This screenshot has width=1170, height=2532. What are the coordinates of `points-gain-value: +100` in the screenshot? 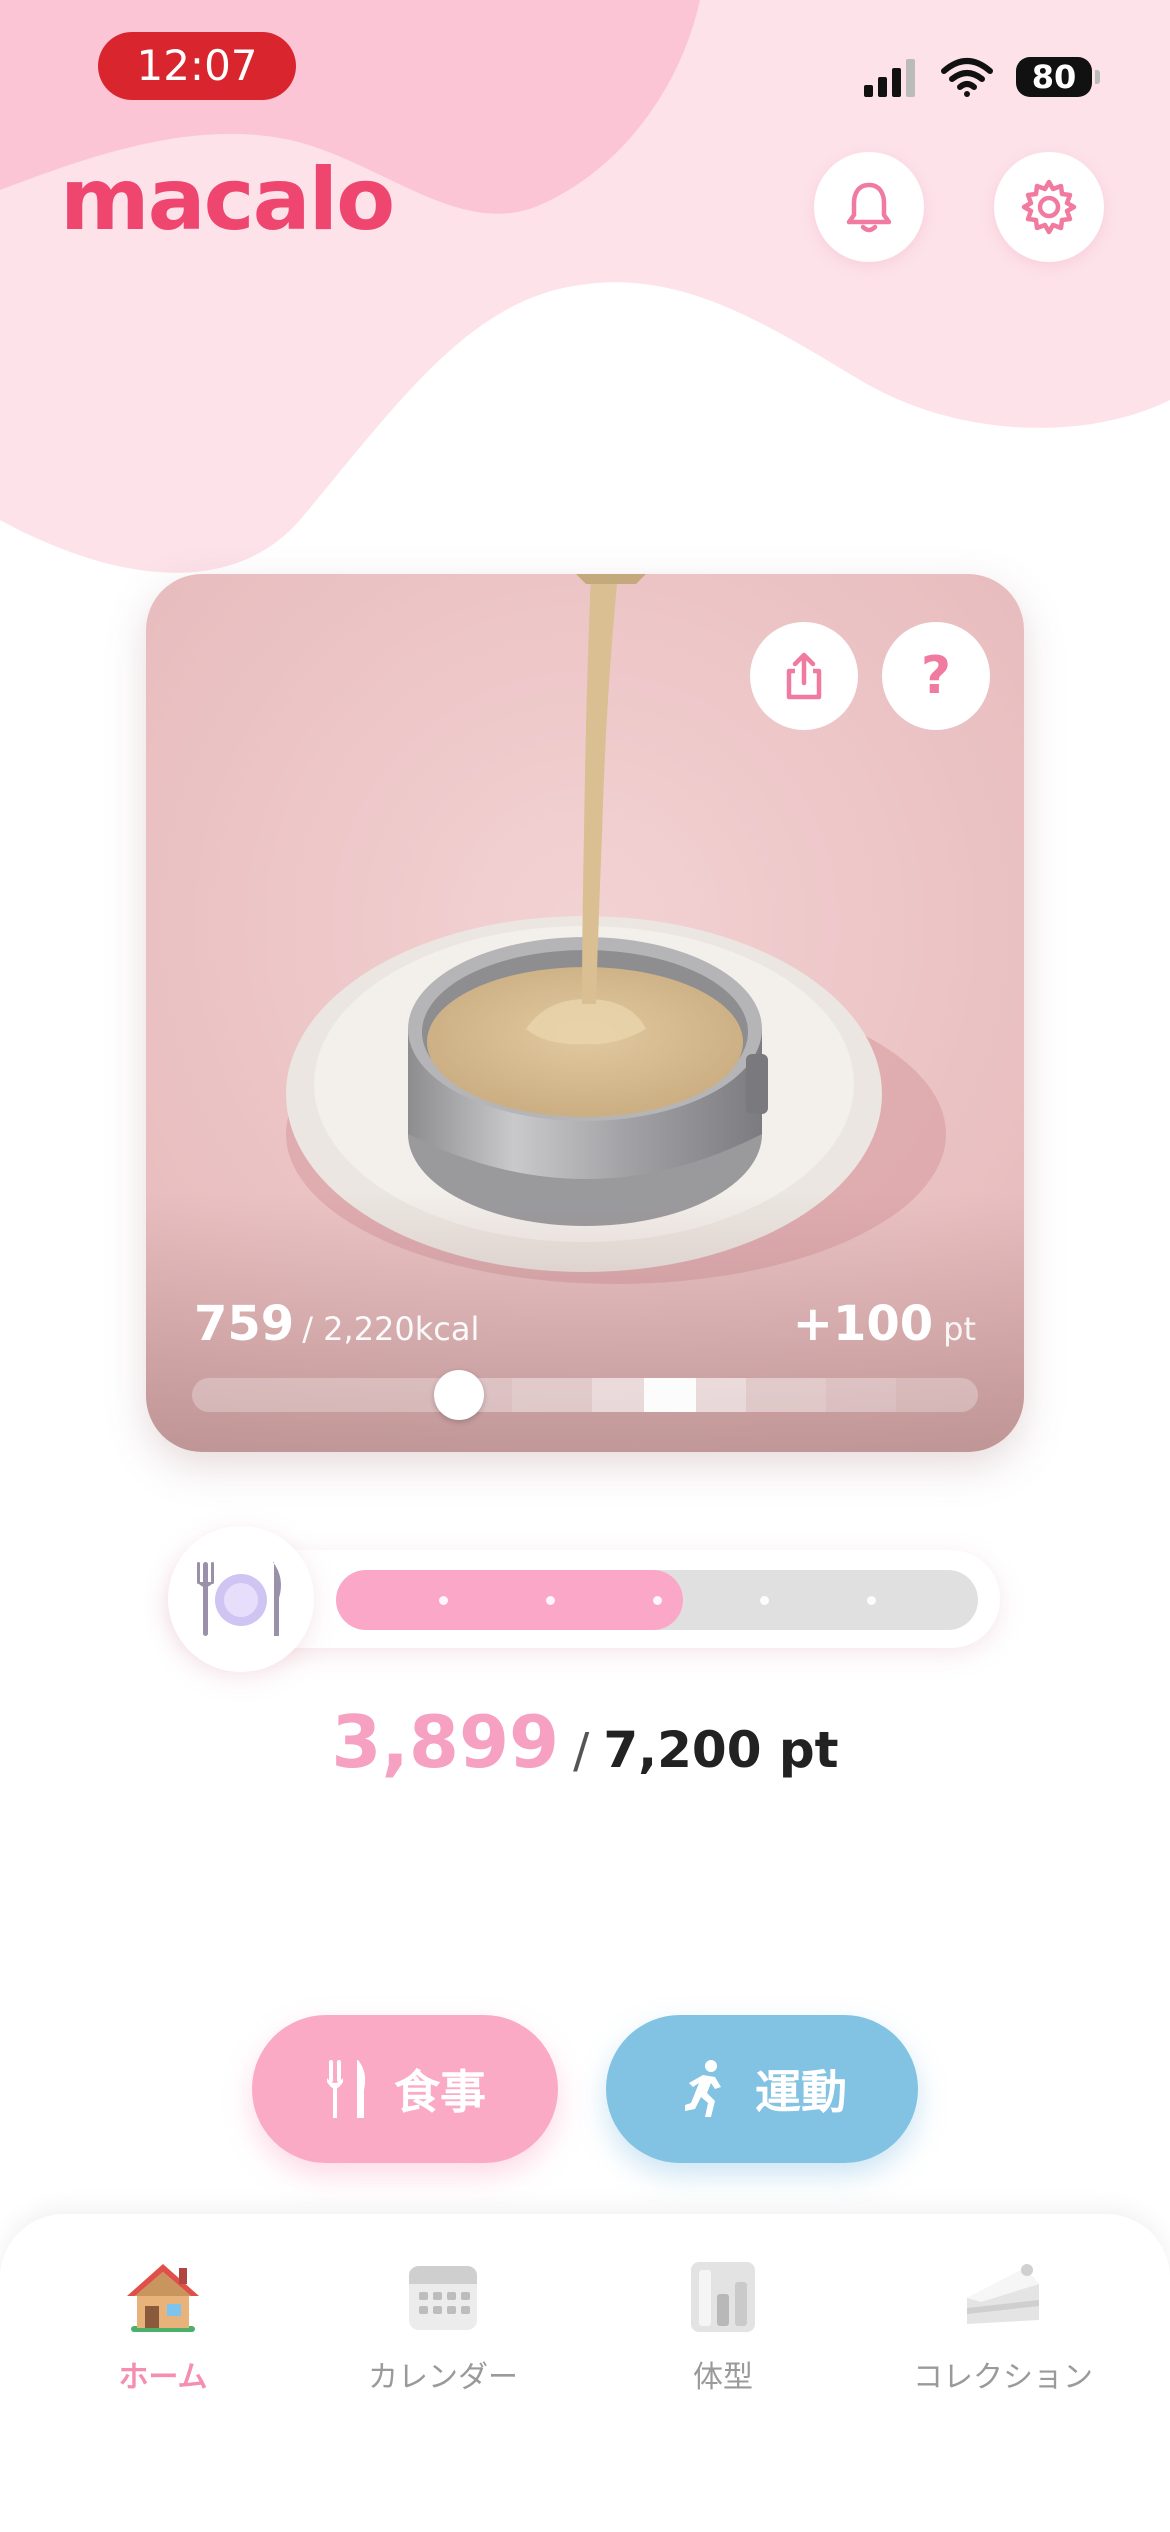 It's located at (863, 1324).